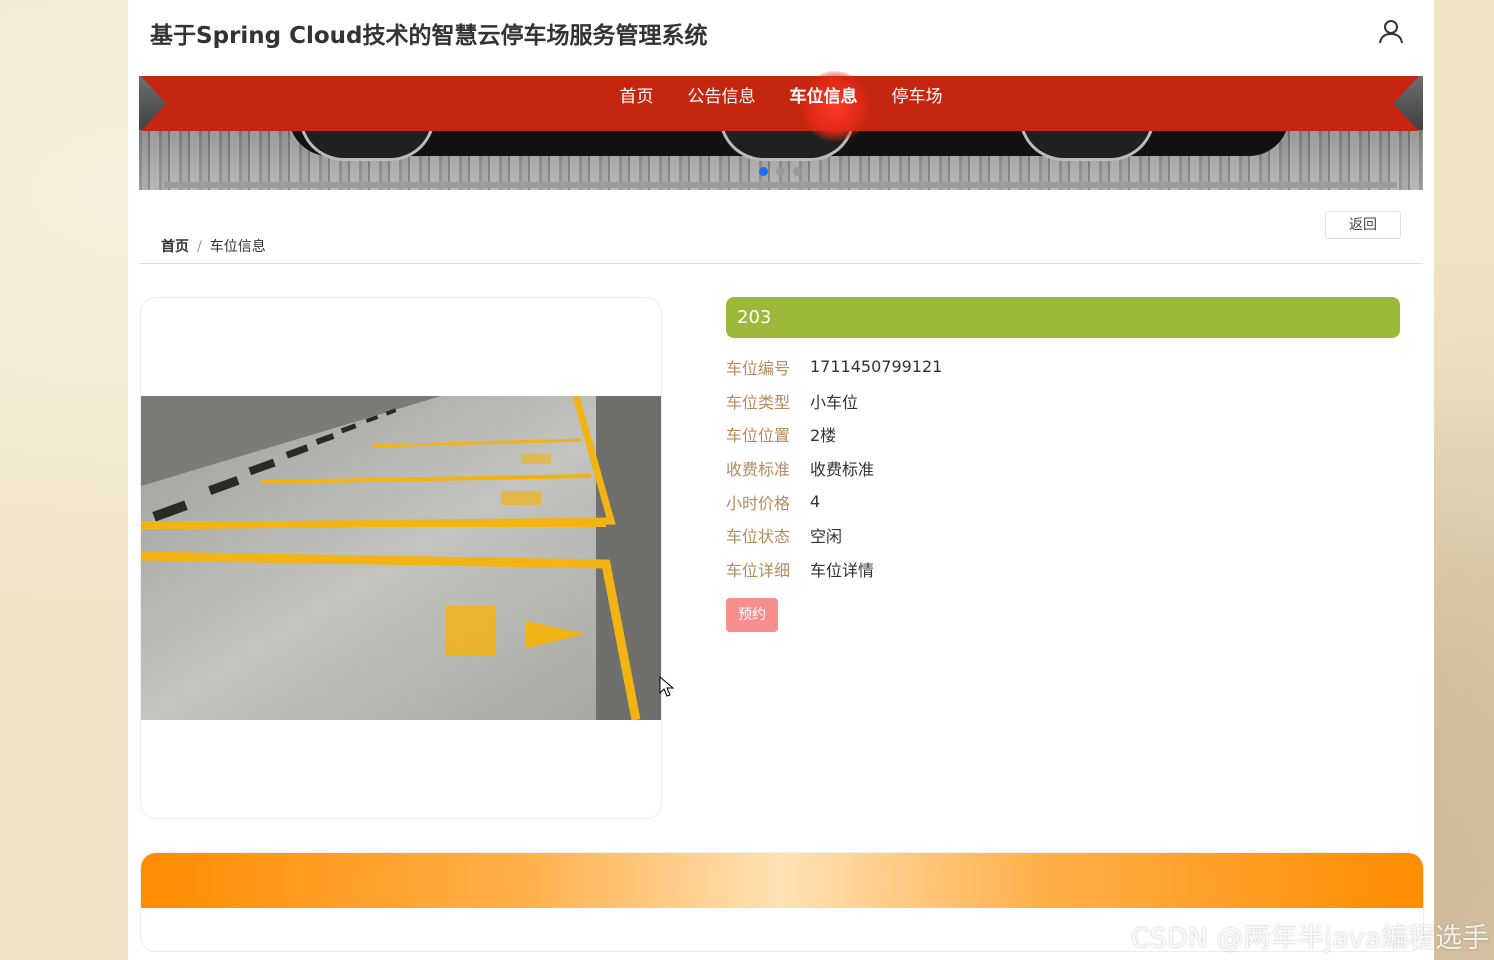 The image size is (1494, 960). I want to click on field-label: 车位类型, so click(758, 402).